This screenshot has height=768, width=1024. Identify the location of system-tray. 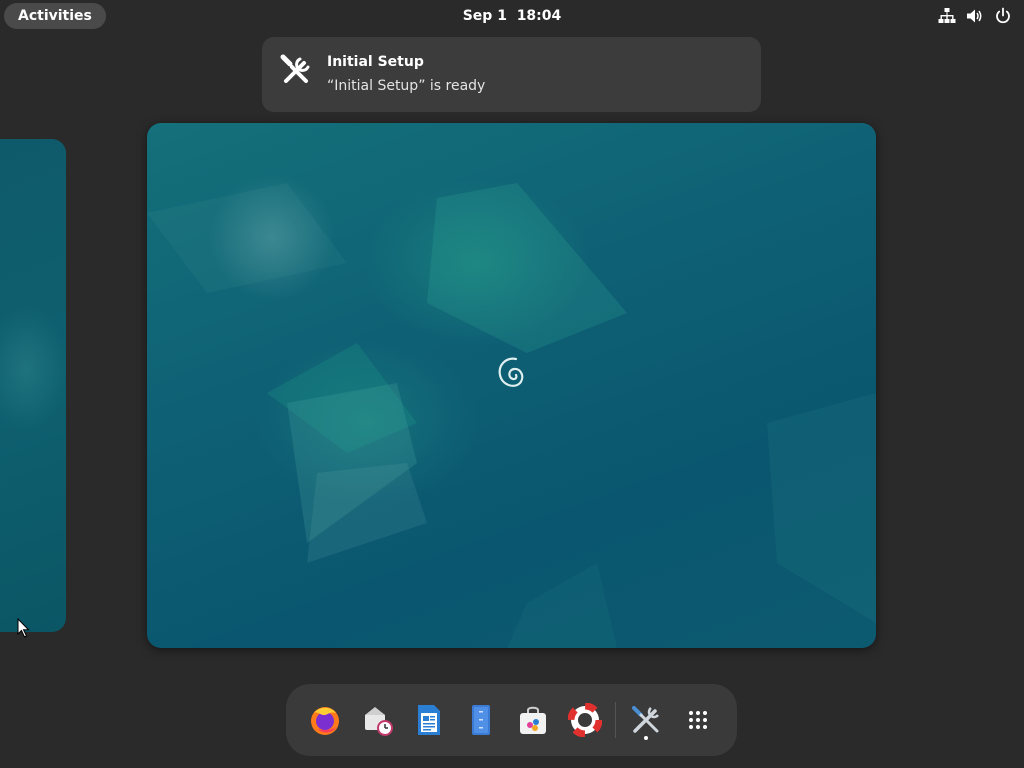
(975, 16).